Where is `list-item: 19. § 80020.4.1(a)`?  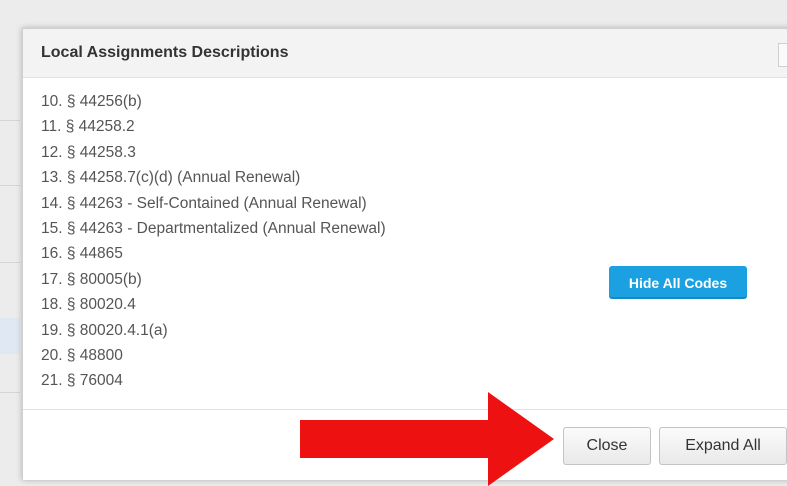
list-item: 19. § 80020.4.1(a) is located at coordinates (104, 330).